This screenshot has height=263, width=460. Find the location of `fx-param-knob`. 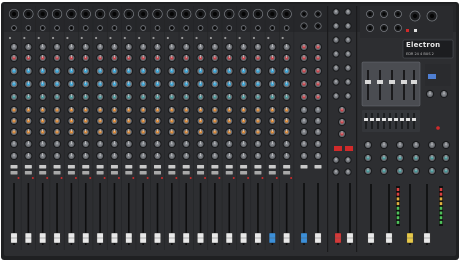

fx-param-knob is located at coordinates (430, 94).